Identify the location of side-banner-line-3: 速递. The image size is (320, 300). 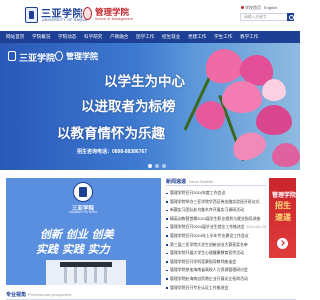
(283, 217).